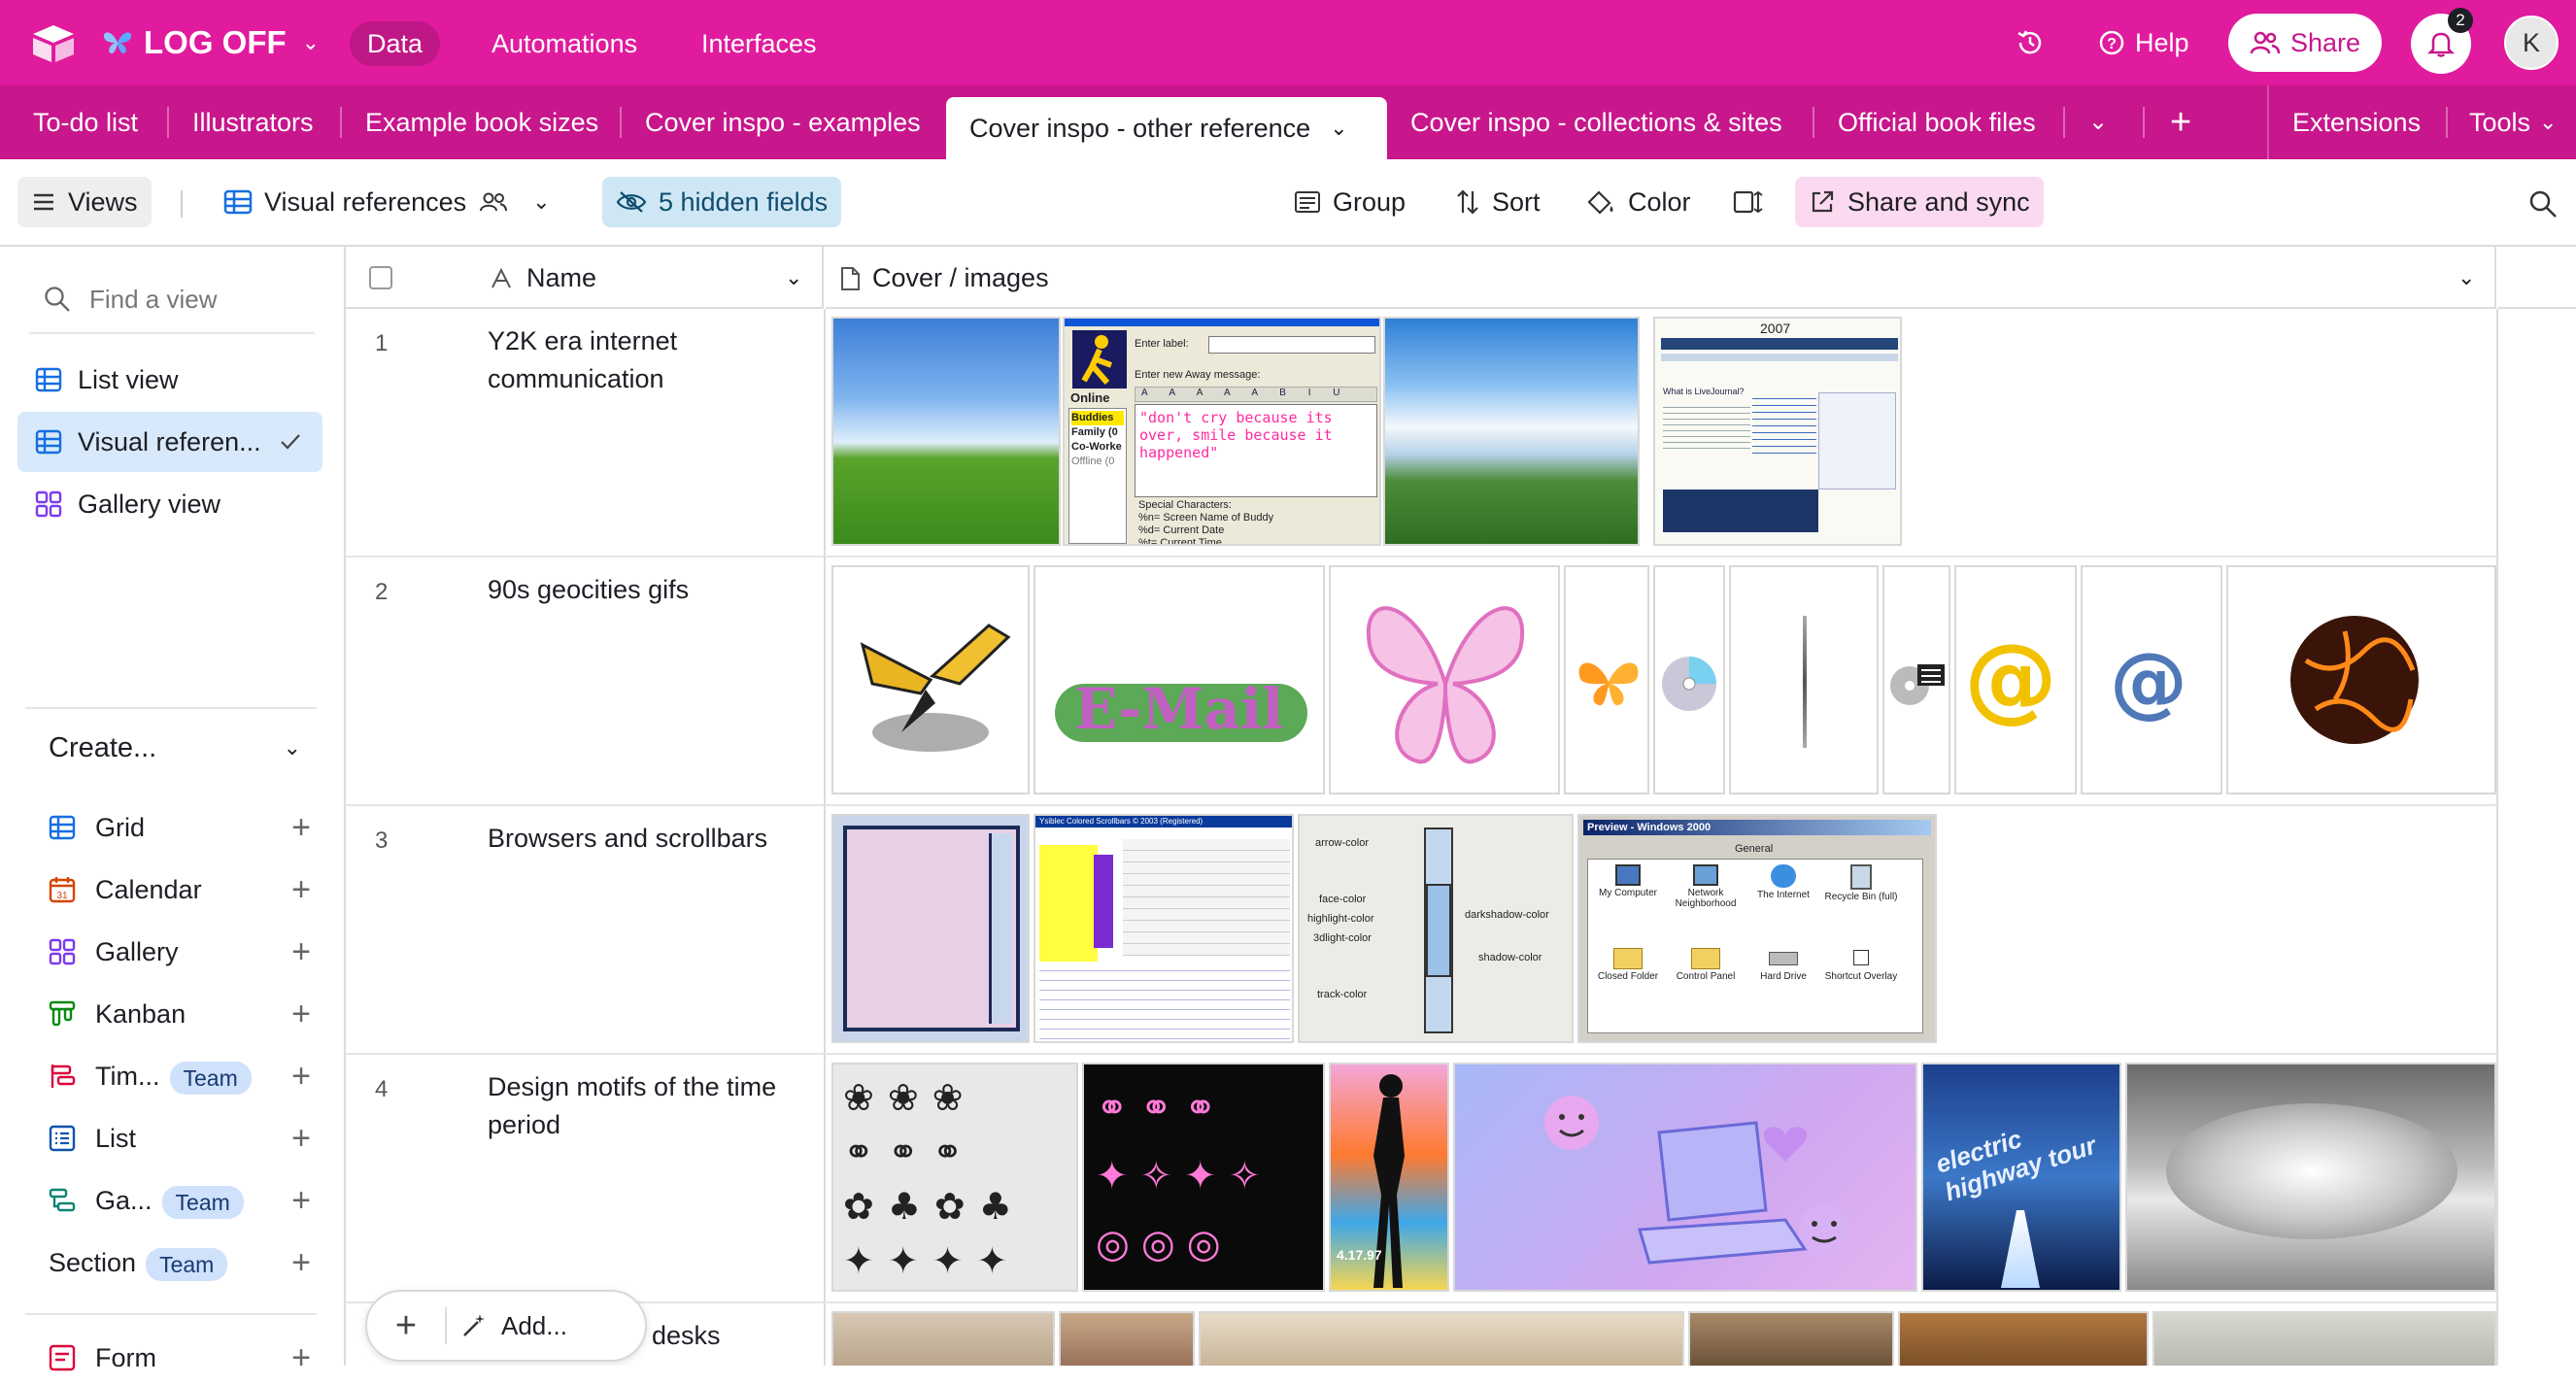 The height and width of the screenshot is (1385, 2576). Describe the element at coordinates (253, 122) in the screenshot. I see `tab-illustrators: Illustrators` at that location.